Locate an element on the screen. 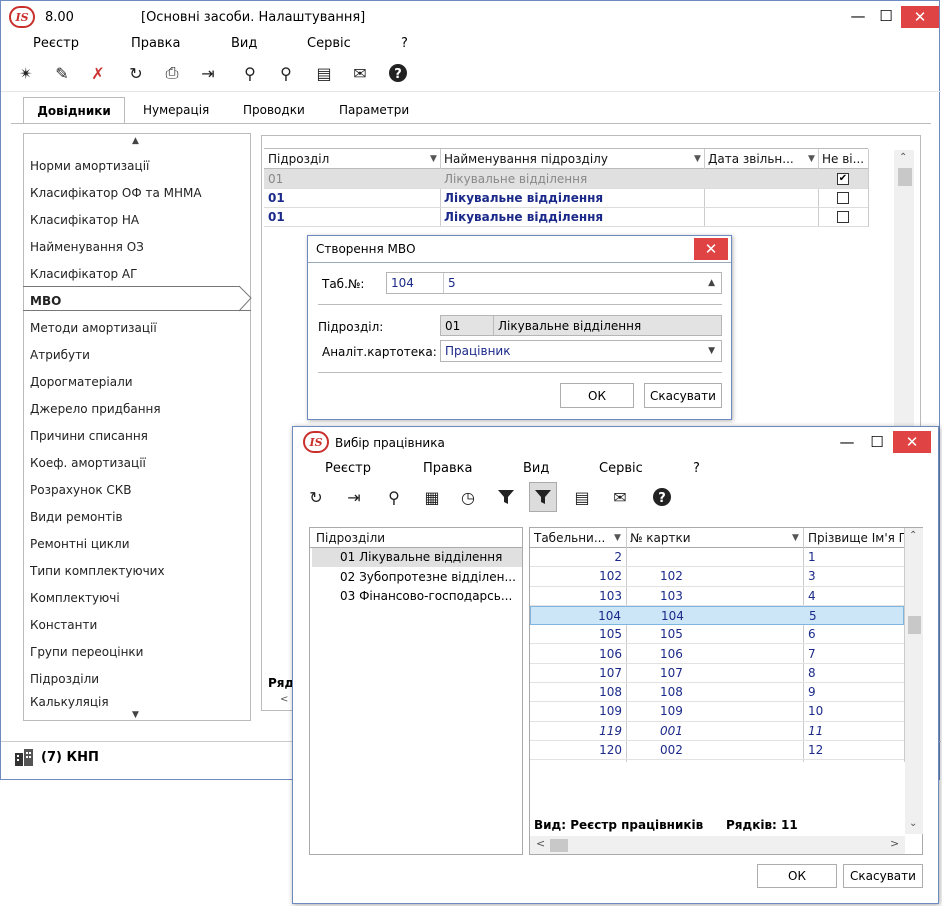 The width and height of the screenshot is (942, 906). tab-numbering: Нумерація is located at coordinates (176, 110).